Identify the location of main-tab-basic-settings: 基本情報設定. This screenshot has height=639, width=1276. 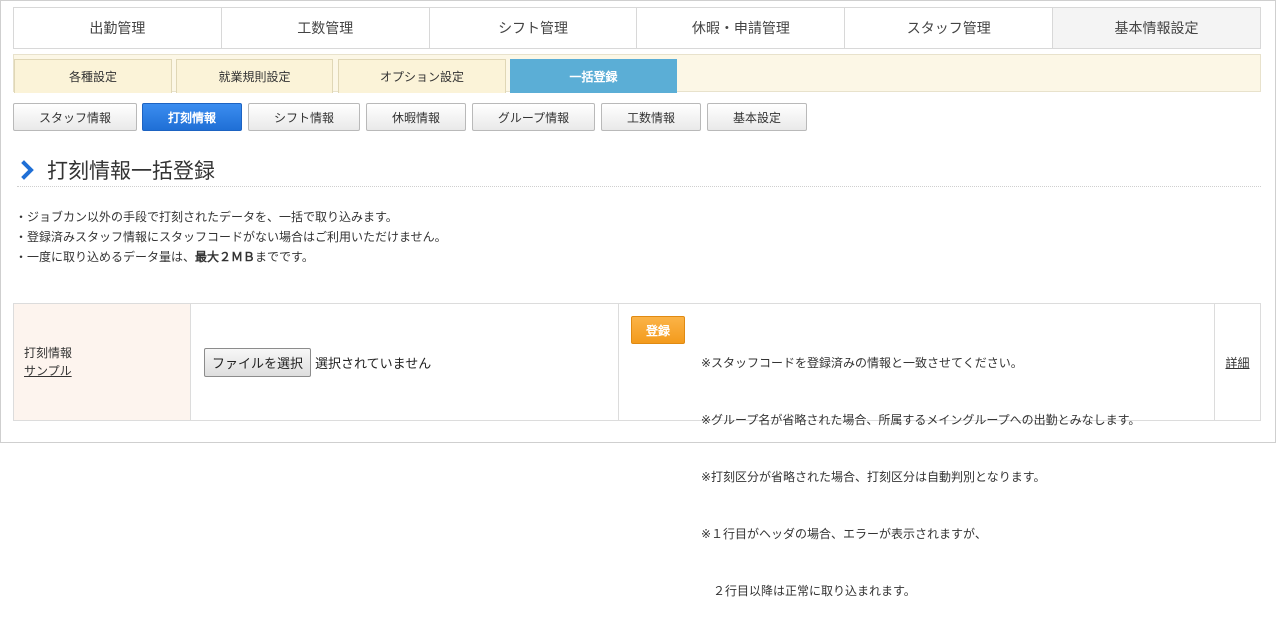
(1156, 28).